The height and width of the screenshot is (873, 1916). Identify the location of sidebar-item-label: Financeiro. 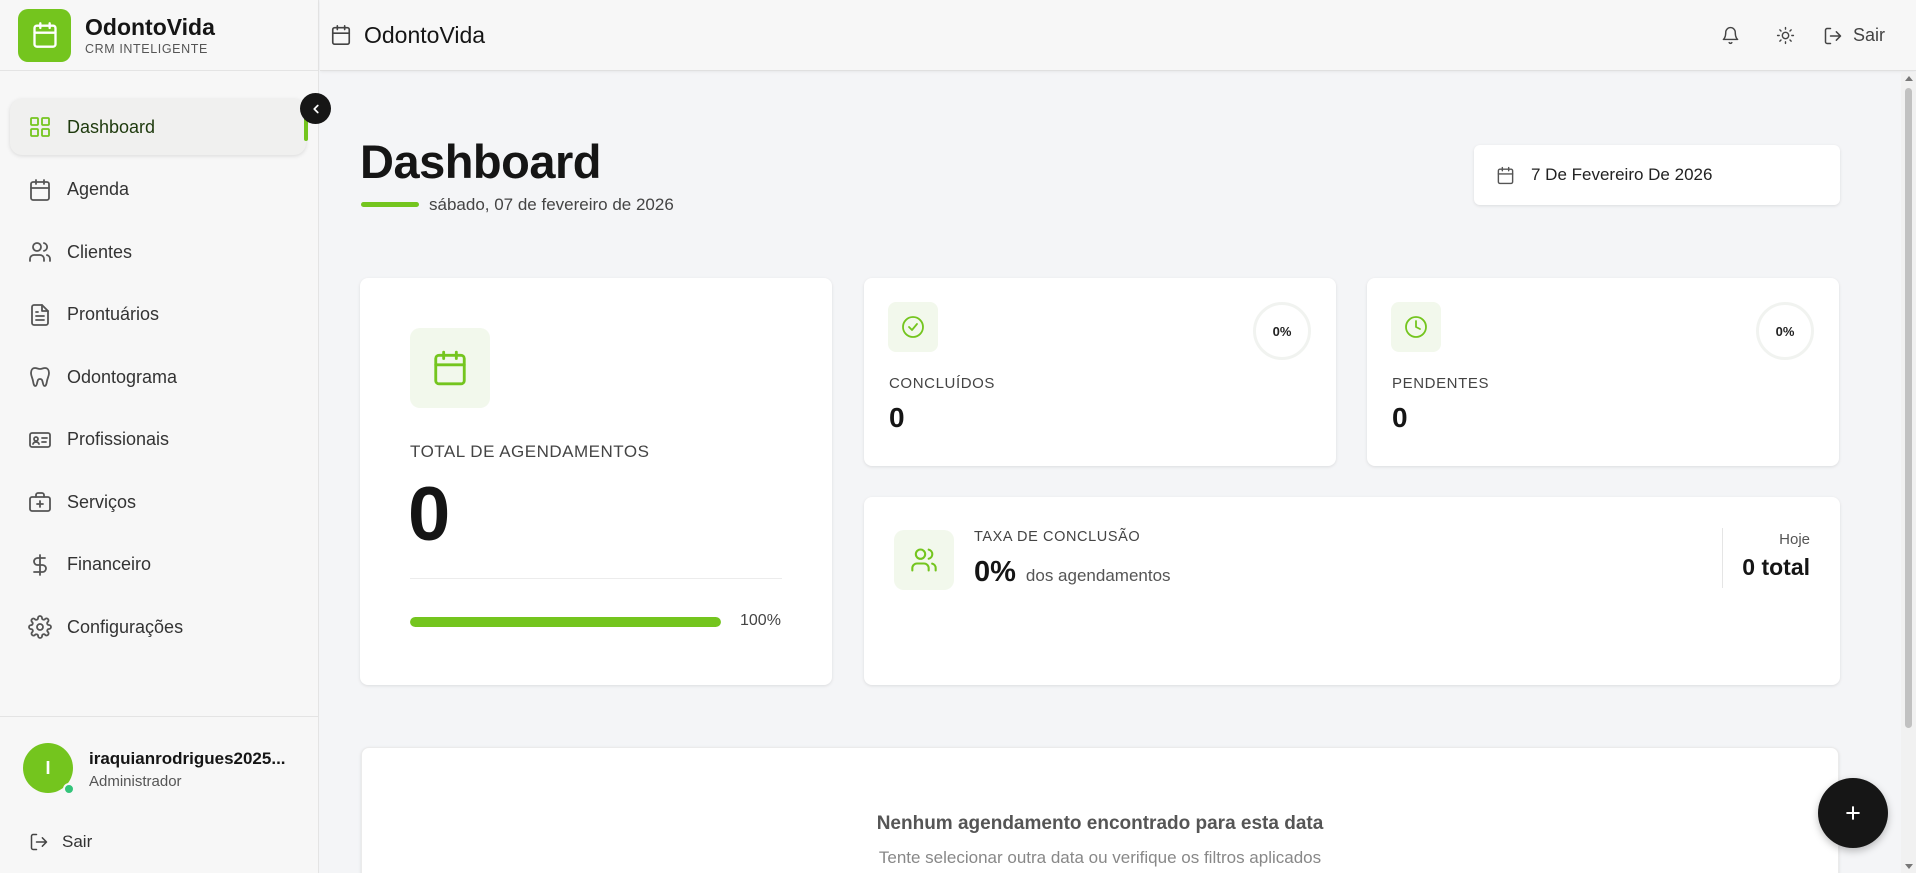
(109, 564).